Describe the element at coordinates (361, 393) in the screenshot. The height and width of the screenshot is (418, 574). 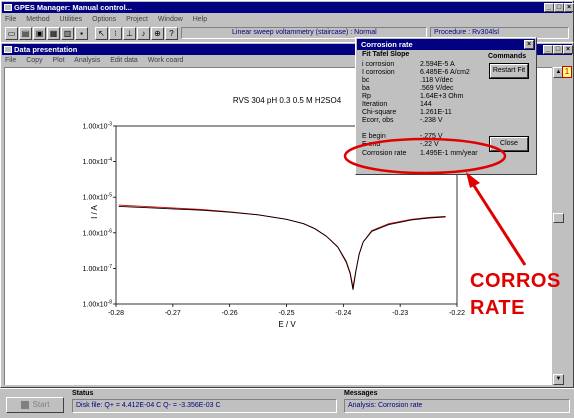
I see `messages-title: Messages` at that location.